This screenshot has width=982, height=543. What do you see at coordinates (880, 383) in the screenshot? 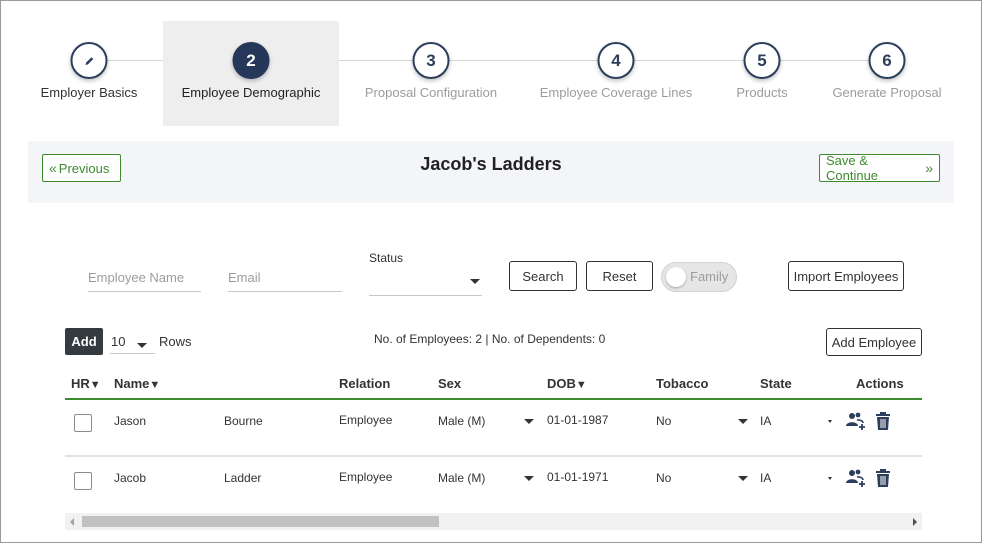
I see `column-header-actions: Actions` at bounding box center [880, 383].